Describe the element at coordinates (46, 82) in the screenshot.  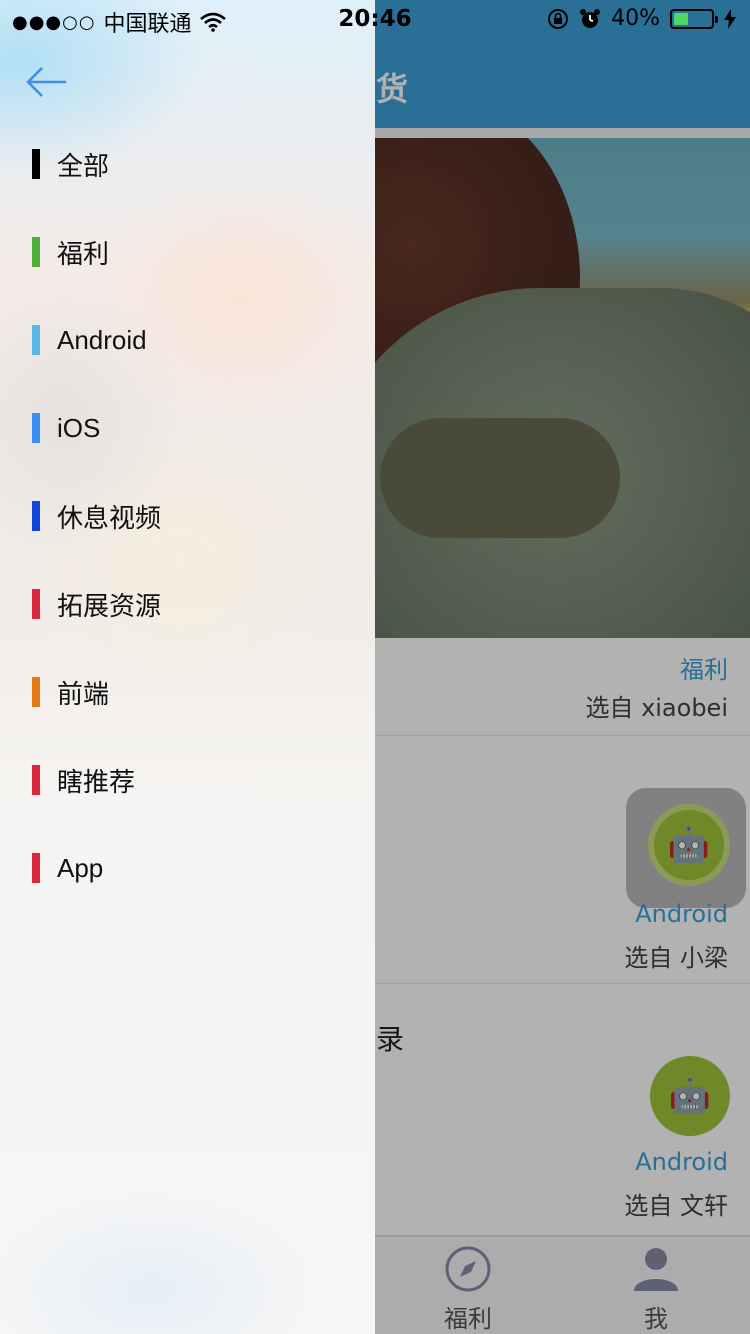
I see `arrow-left-icon` at that location.